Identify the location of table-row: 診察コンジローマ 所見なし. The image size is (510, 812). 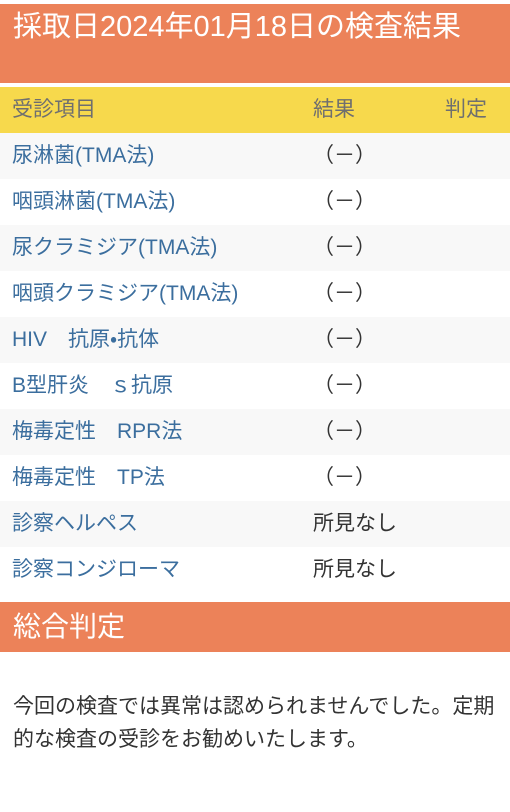
(255, 570).